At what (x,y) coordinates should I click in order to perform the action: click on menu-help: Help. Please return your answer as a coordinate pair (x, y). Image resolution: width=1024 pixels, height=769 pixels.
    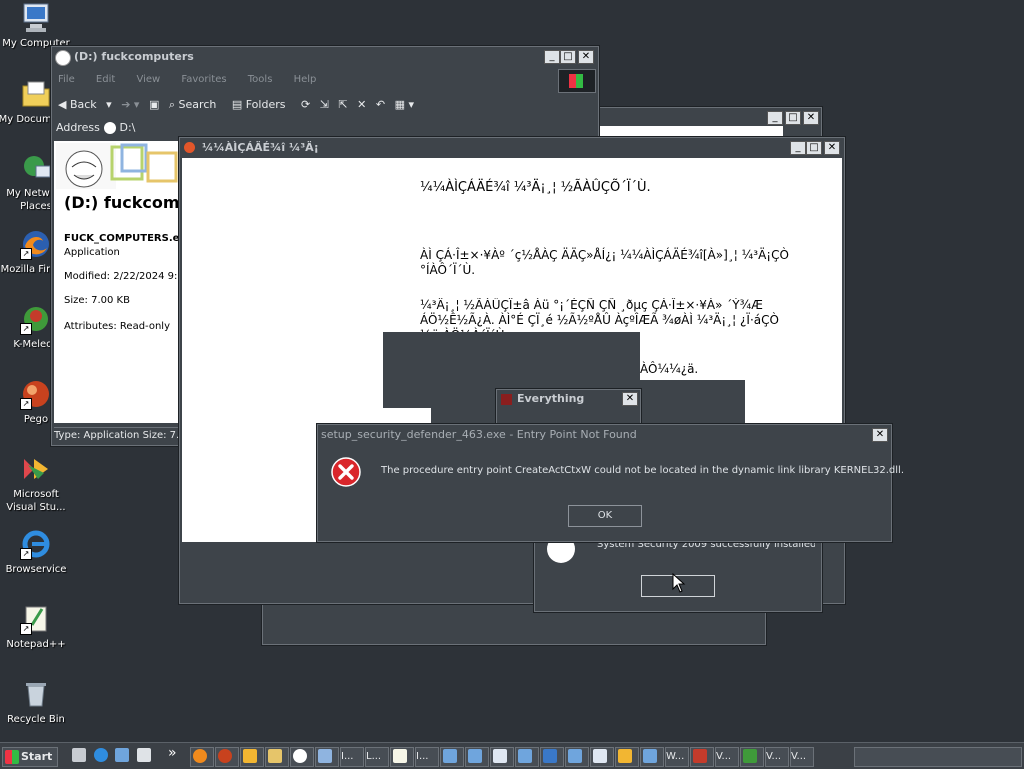
    Looking at the image, I should click on (305, 79).